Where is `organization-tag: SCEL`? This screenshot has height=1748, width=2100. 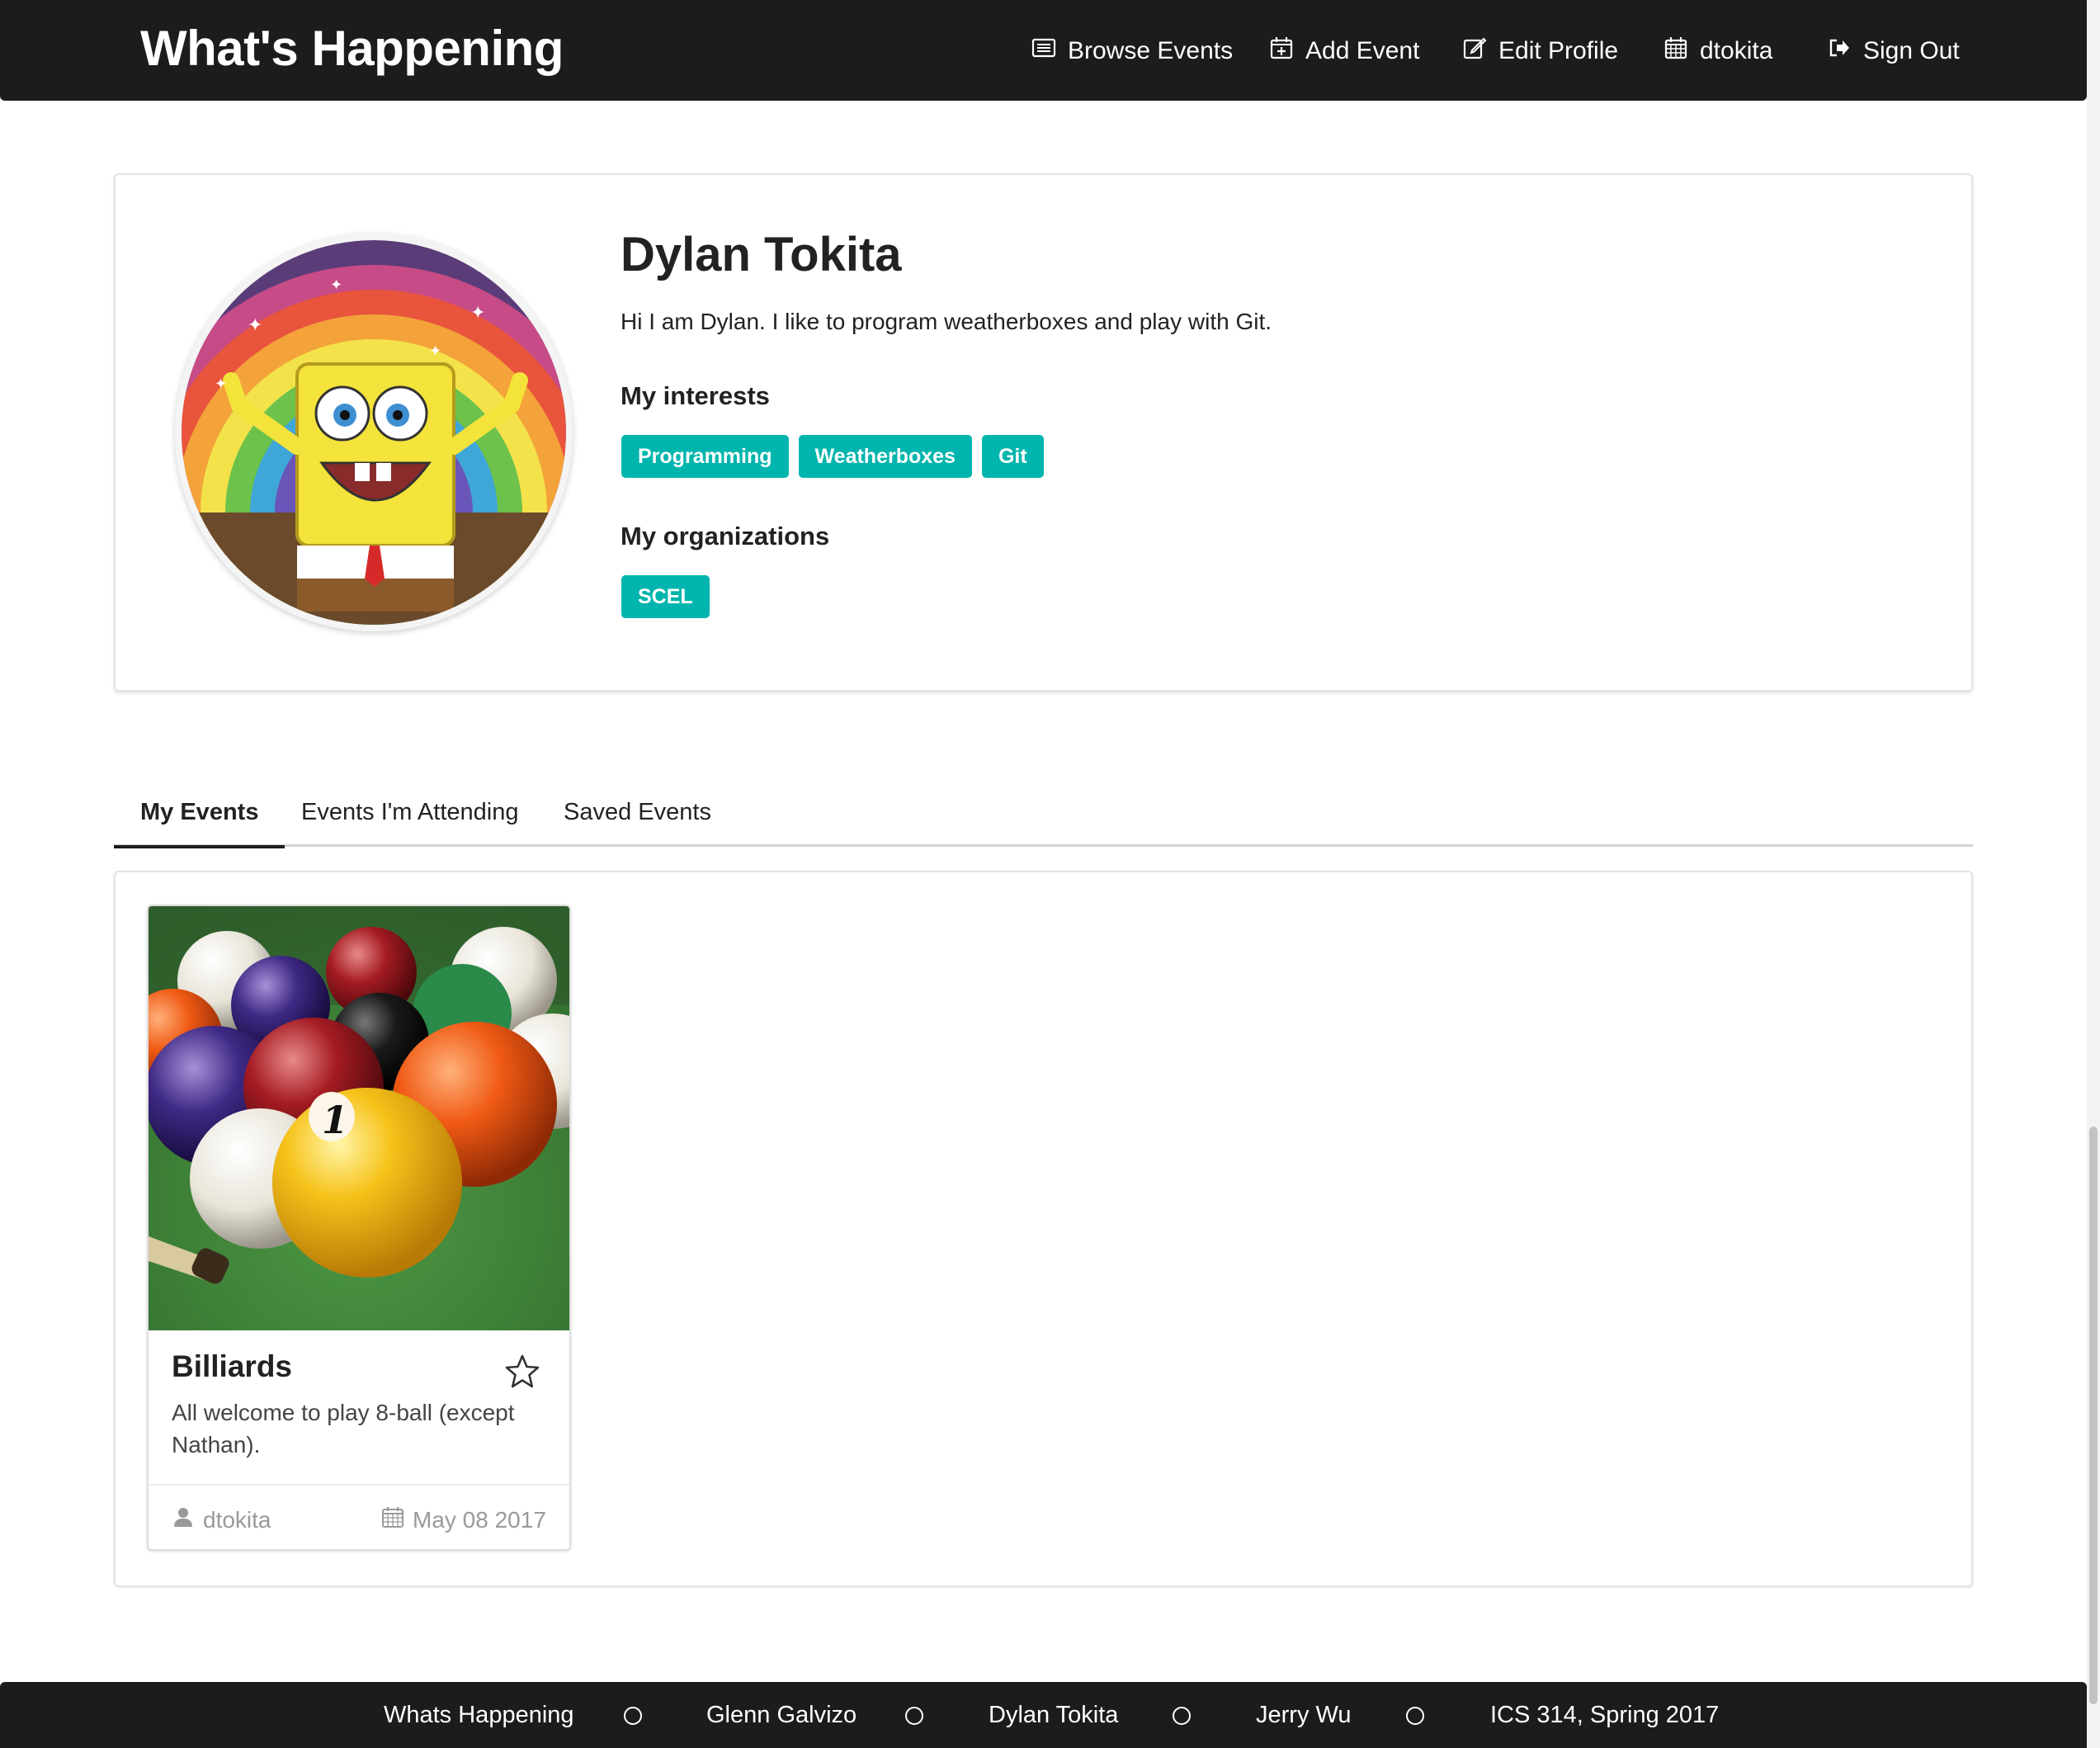 organization-tag: SCEL is located at coordinates (665, 596).